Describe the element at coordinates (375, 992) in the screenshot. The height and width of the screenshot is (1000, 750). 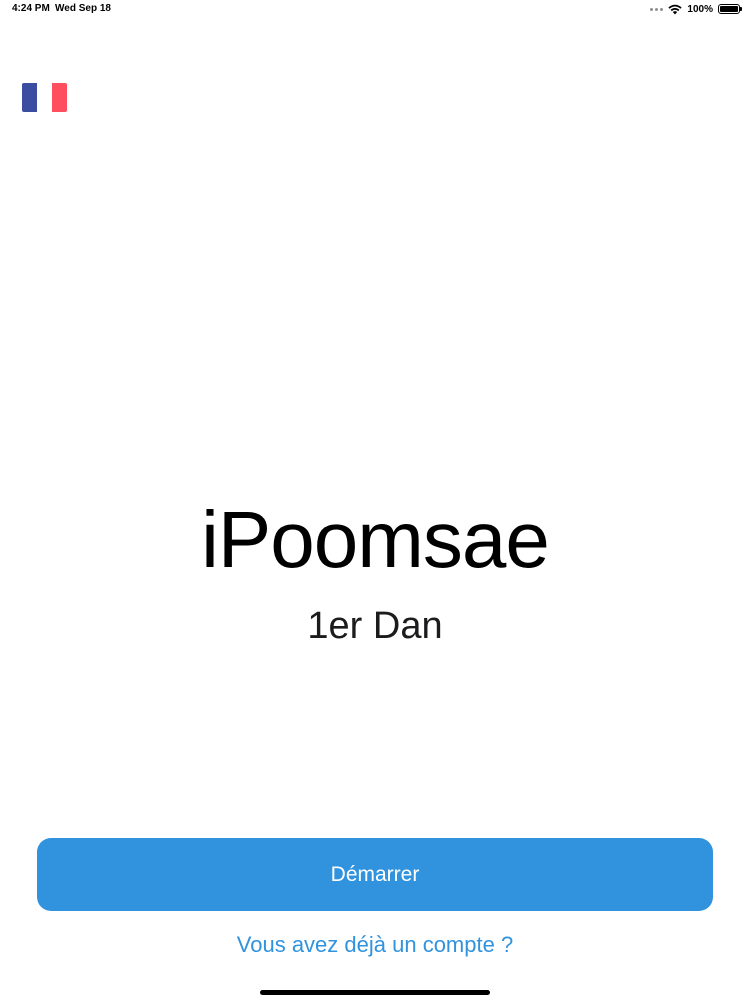
I see `home-indicator` at that location.